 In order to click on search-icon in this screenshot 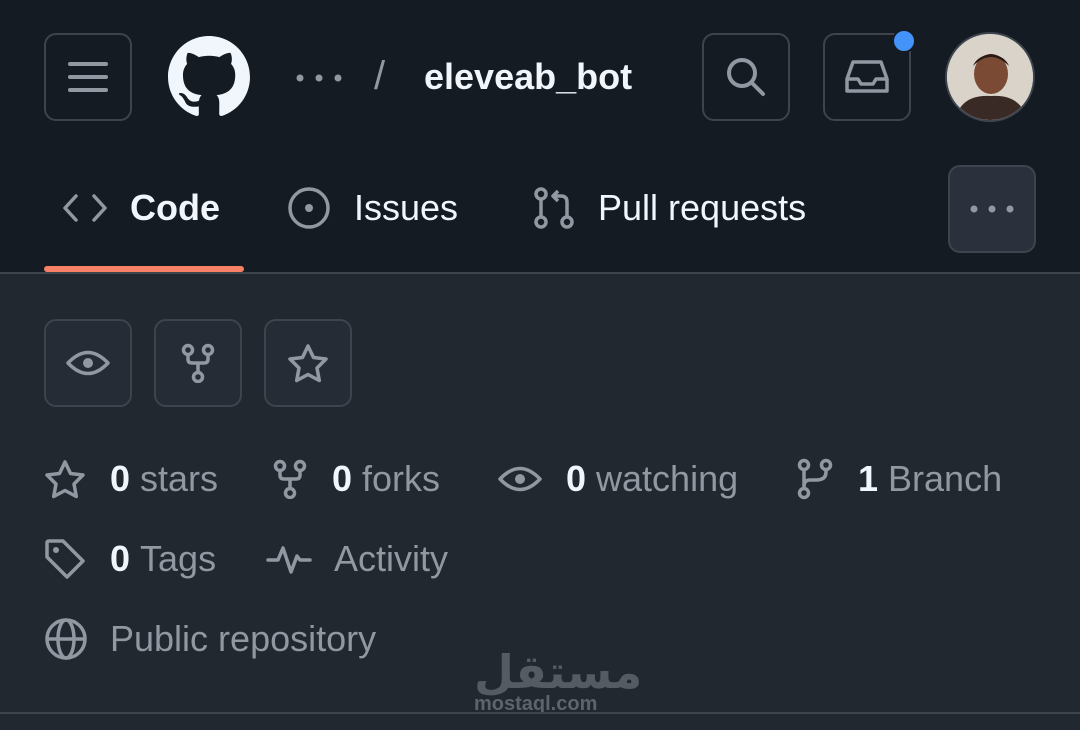, I will do `click(746, 77)`.